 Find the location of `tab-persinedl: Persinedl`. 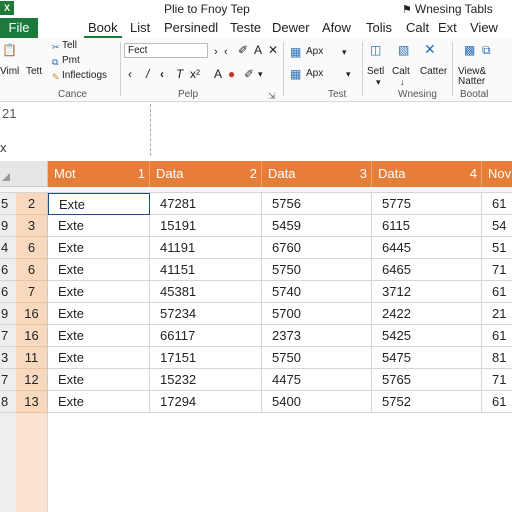

tab-persinedl: Persinedl is located at coordinates (191, 28).